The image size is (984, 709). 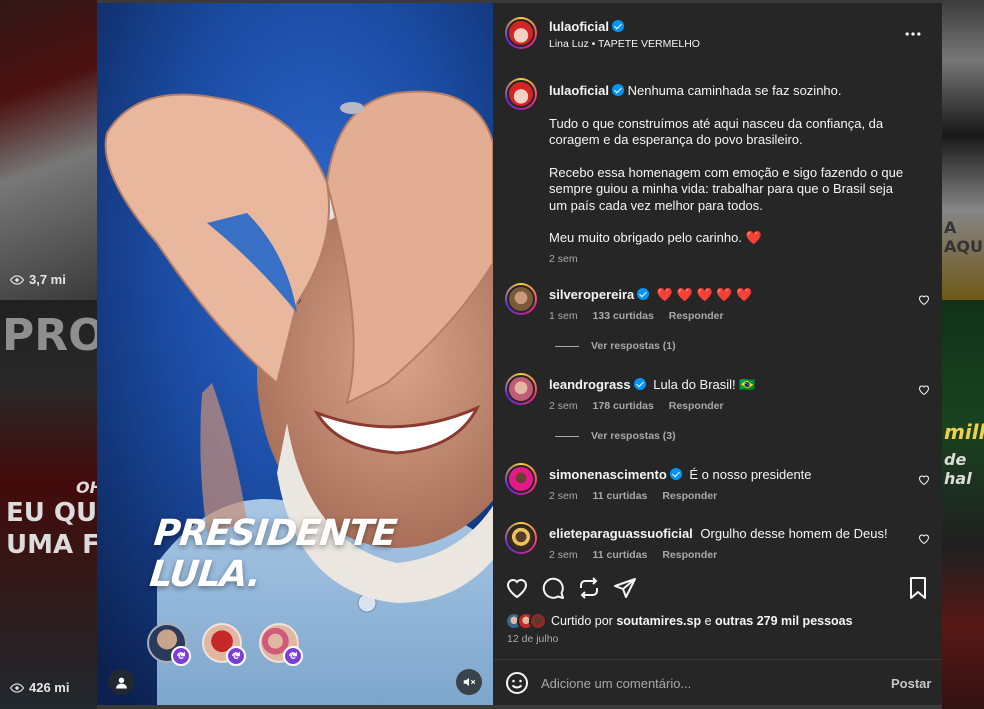 What do you see at coordinates (569, 44) in the screenshot?
I see `audio-artist: Lina Luz` at bounding box center [569, 44].